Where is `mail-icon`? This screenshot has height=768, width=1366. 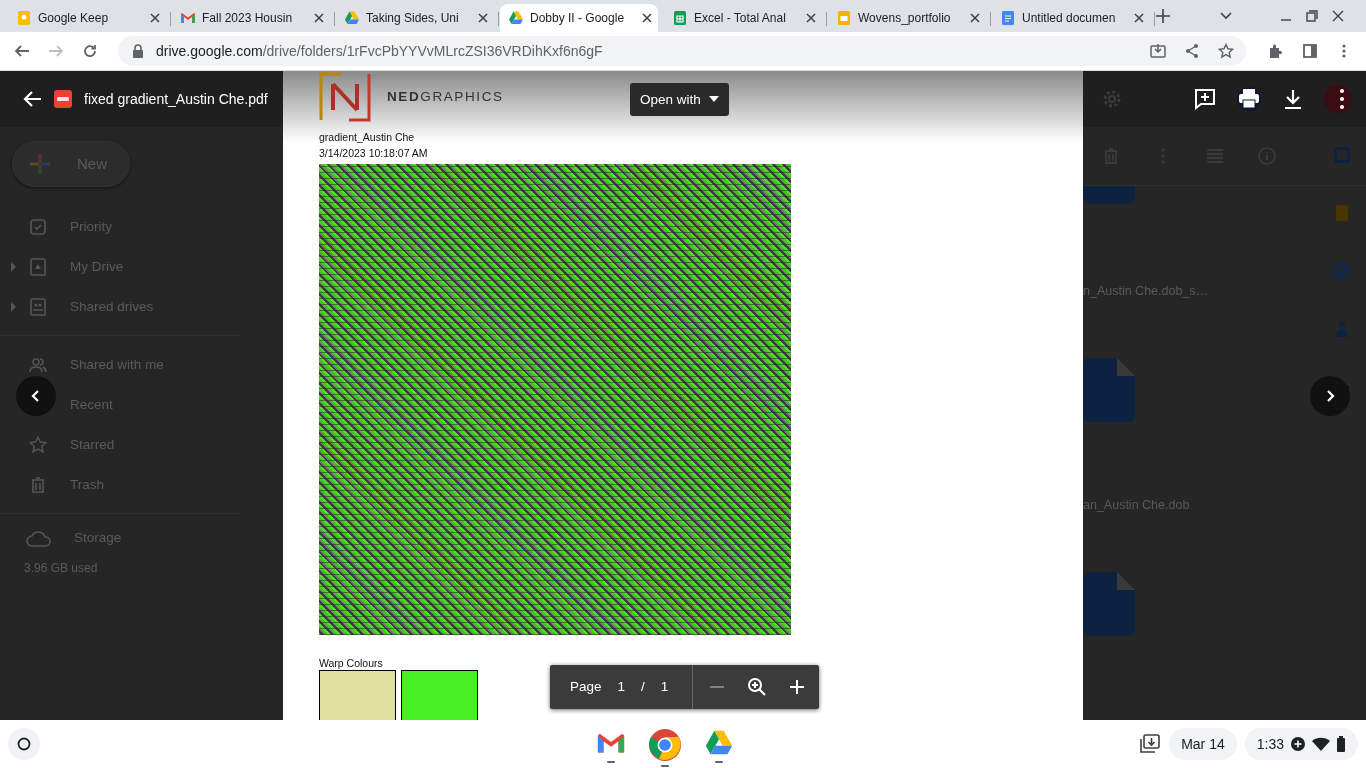 mail-icon is located at coordinates (188, 18).